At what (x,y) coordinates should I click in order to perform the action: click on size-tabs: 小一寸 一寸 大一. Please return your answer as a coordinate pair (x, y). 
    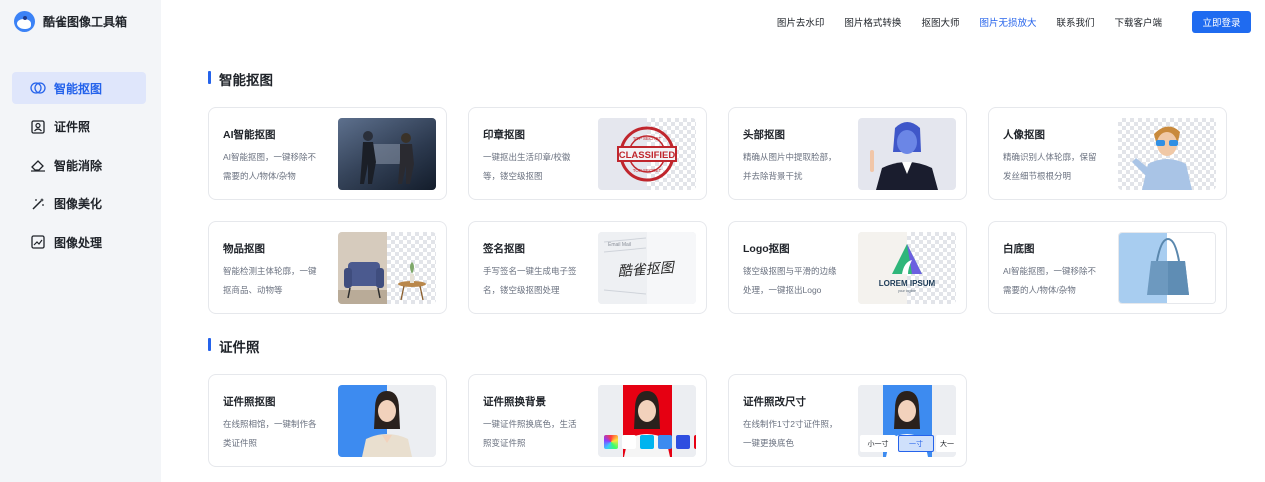
    Looking at the image, I should click on (908, 443).